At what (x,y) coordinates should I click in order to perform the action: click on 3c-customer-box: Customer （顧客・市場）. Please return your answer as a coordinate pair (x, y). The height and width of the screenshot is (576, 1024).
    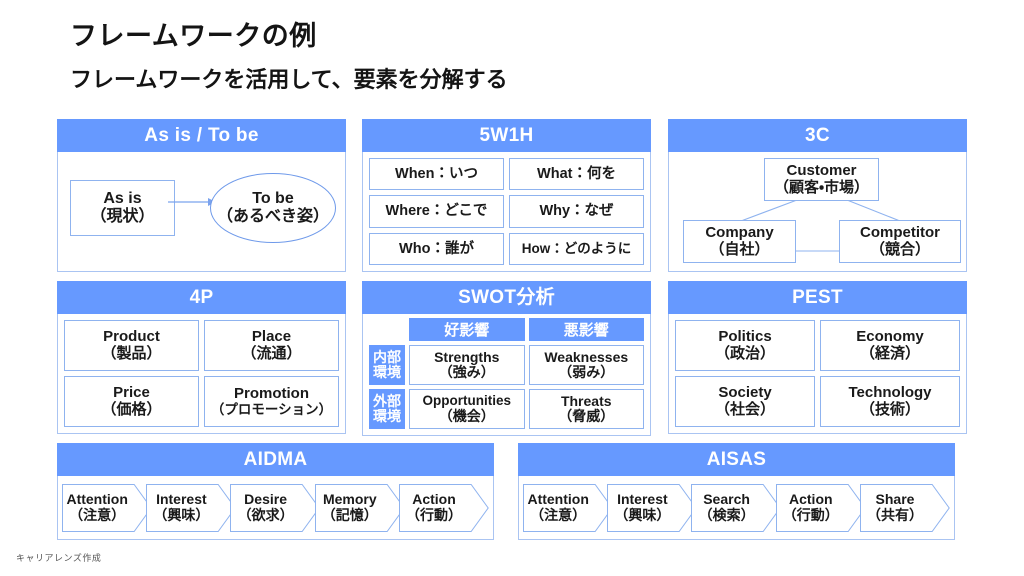
    Looking at the image, I should click on (821, 179).